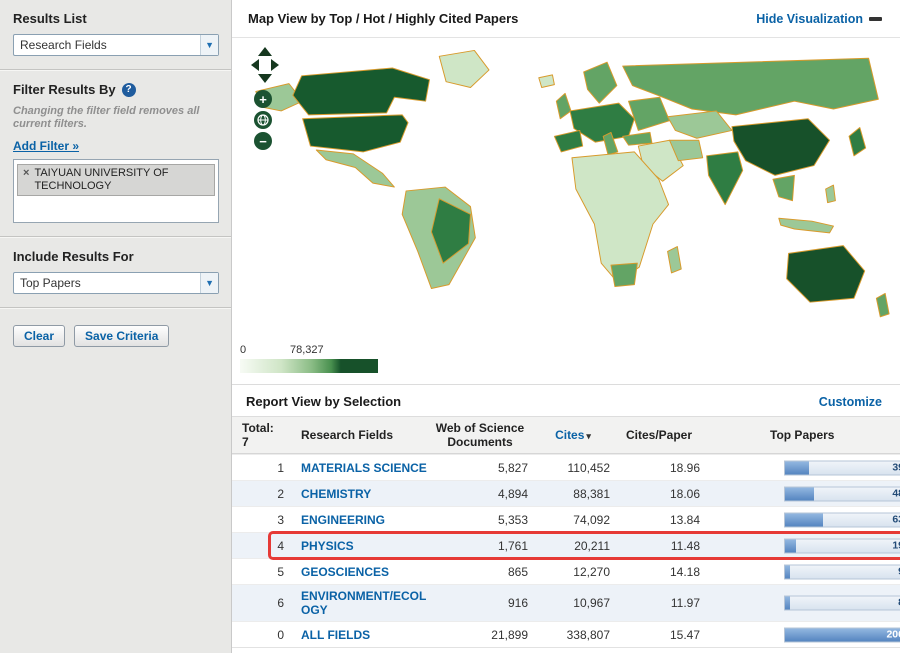 The width and height of the screenshot is (900, 653). I want to click on top-papers-value: 206, so click(893, 634).